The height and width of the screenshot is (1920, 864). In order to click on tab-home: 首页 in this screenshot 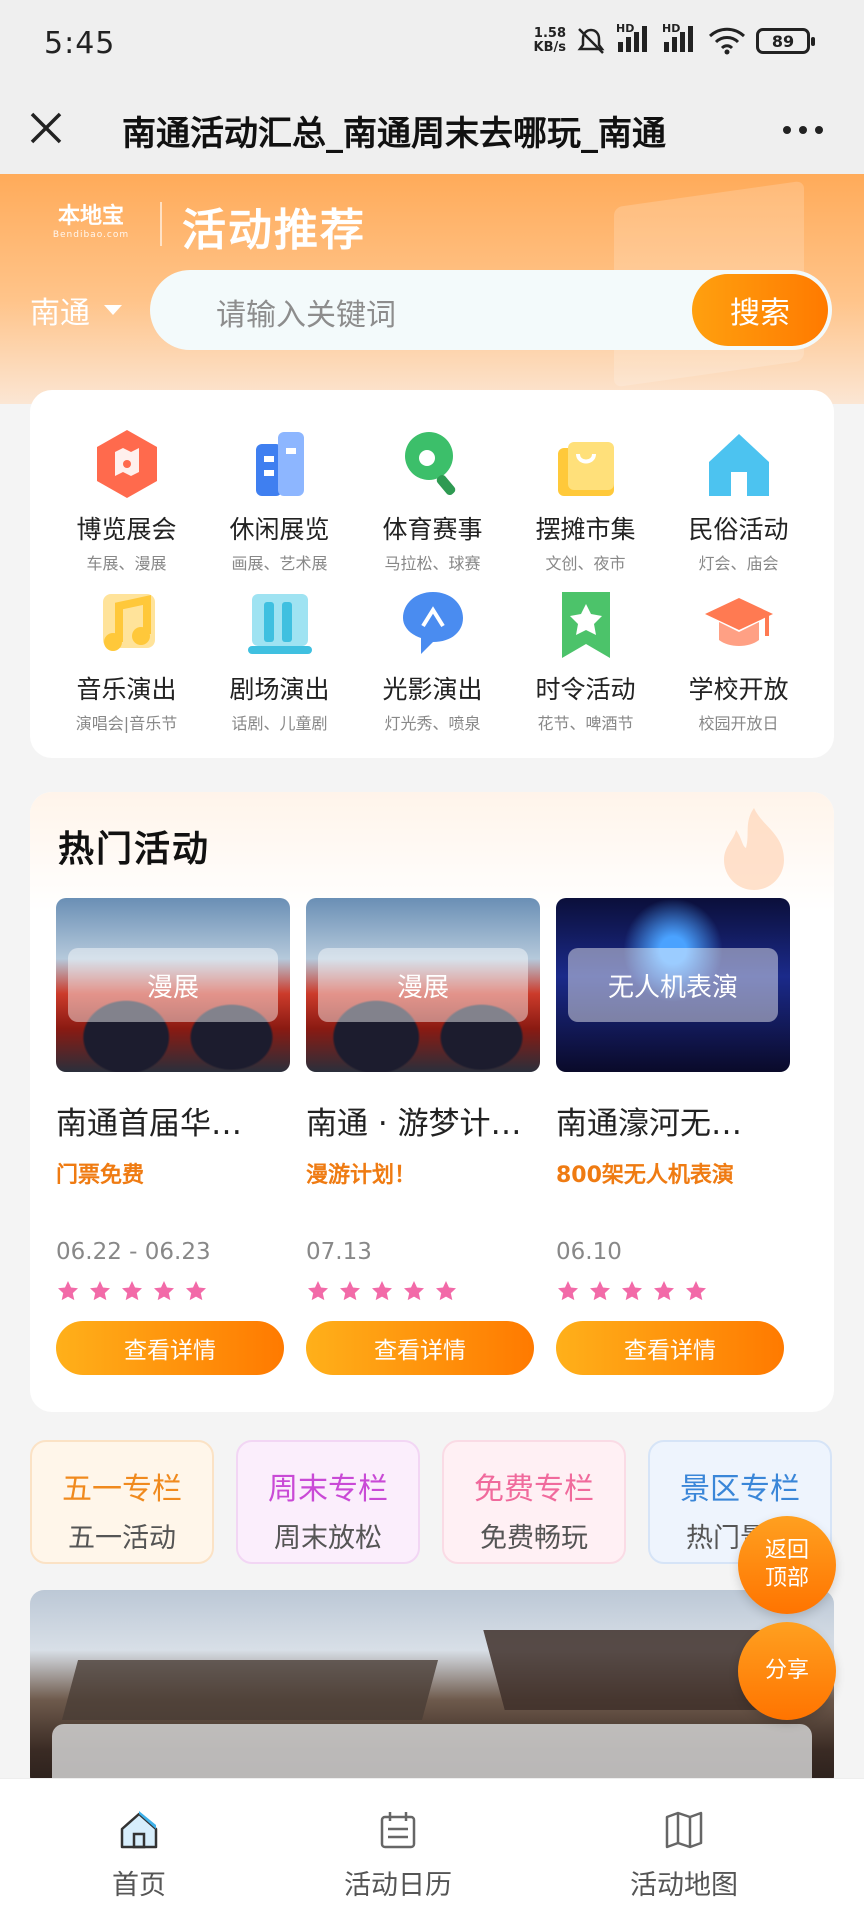, I will do `click(139, 1855)`.